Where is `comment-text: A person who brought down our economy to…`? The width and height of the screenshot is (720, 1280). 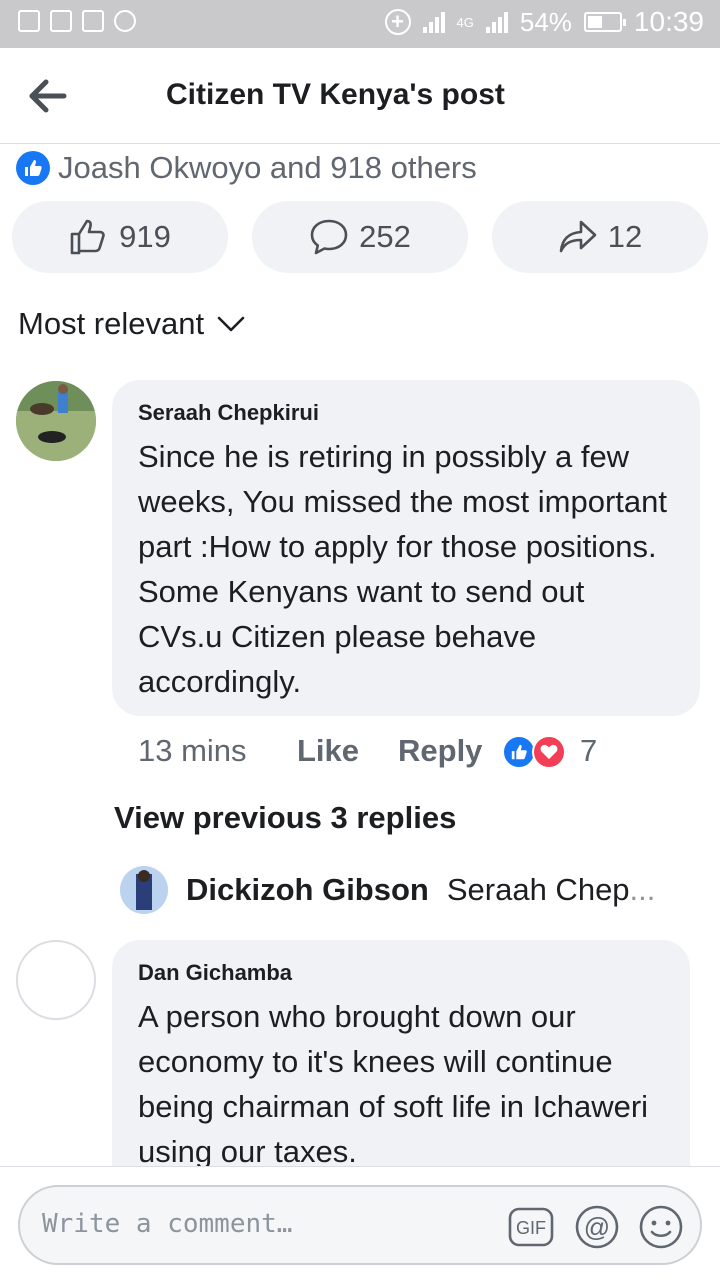 comment-text: A person who brought down our economy to… is located at coordinates (393, 1084).